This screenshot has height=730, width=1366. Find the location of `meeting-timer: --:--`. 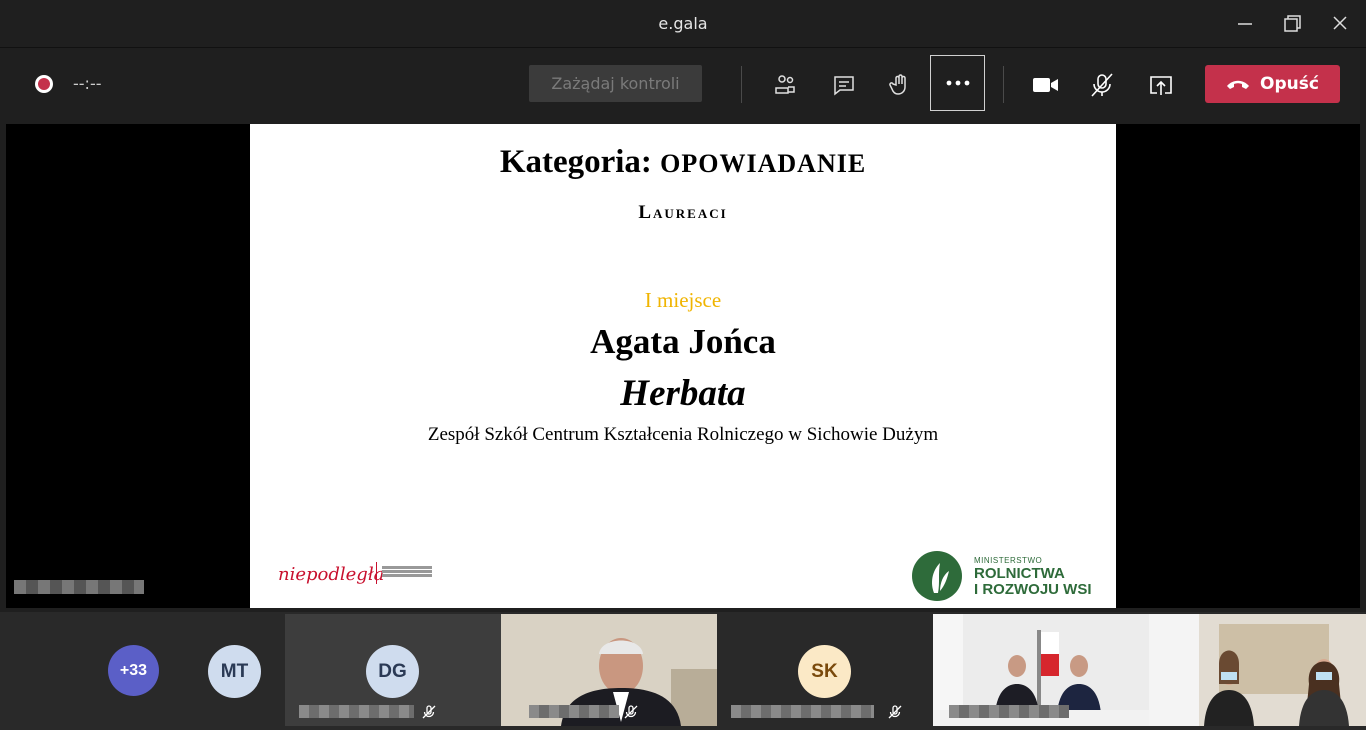

meeting-timer: --:-- is located at coordinates (87, 83).